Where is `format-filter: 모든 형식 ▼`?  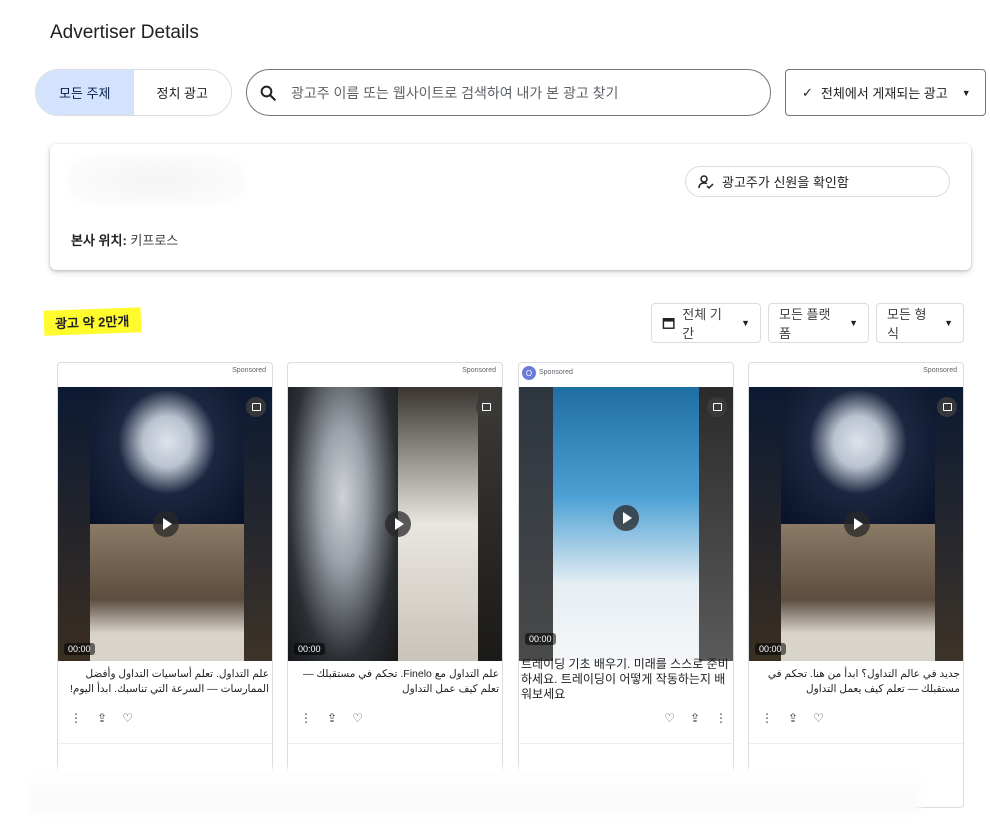 format-filter: 모든 형식 ▼ is located at coordinates (920, 323).